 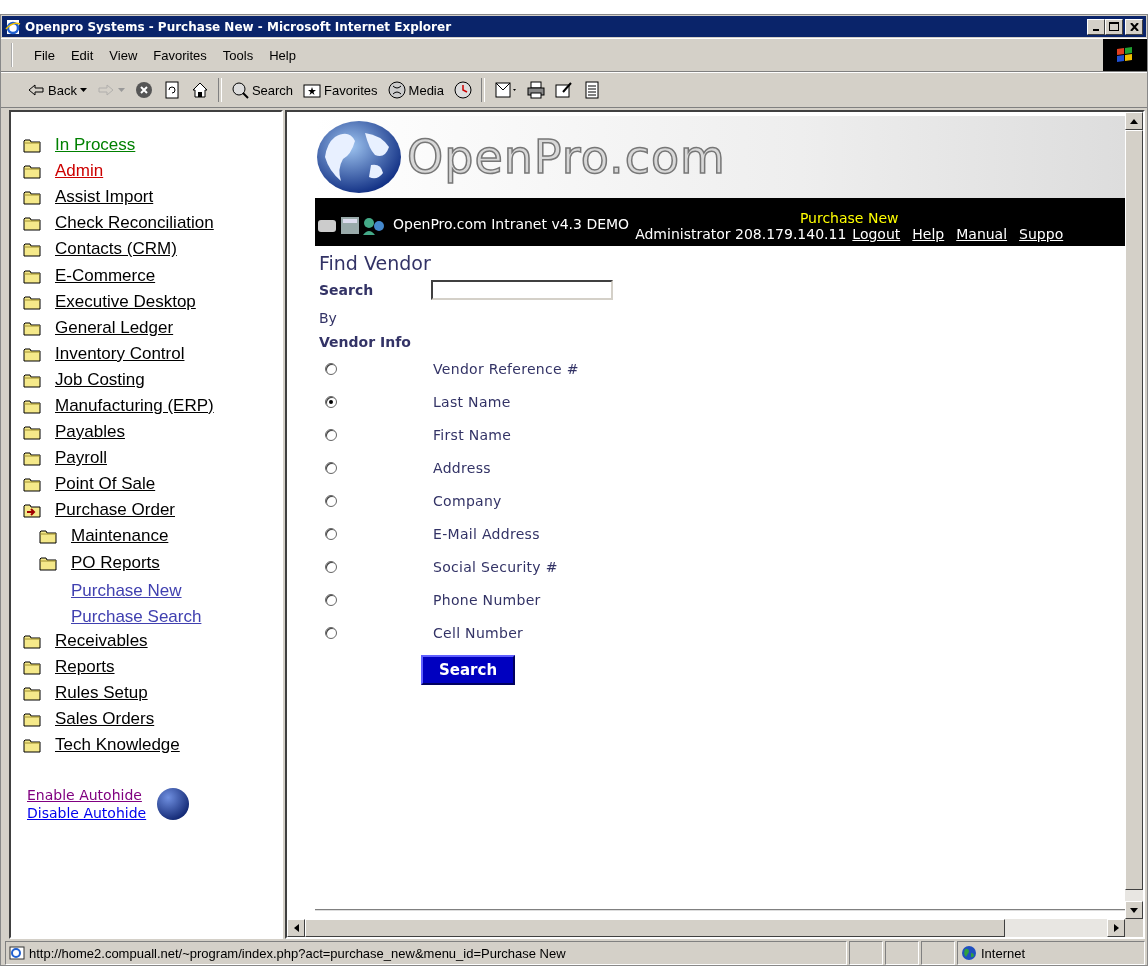 What do you see at coordinates (114, 327) in the screenshot?
I see `sidebar-link: General Ledger` at bounding box center [114, 327].